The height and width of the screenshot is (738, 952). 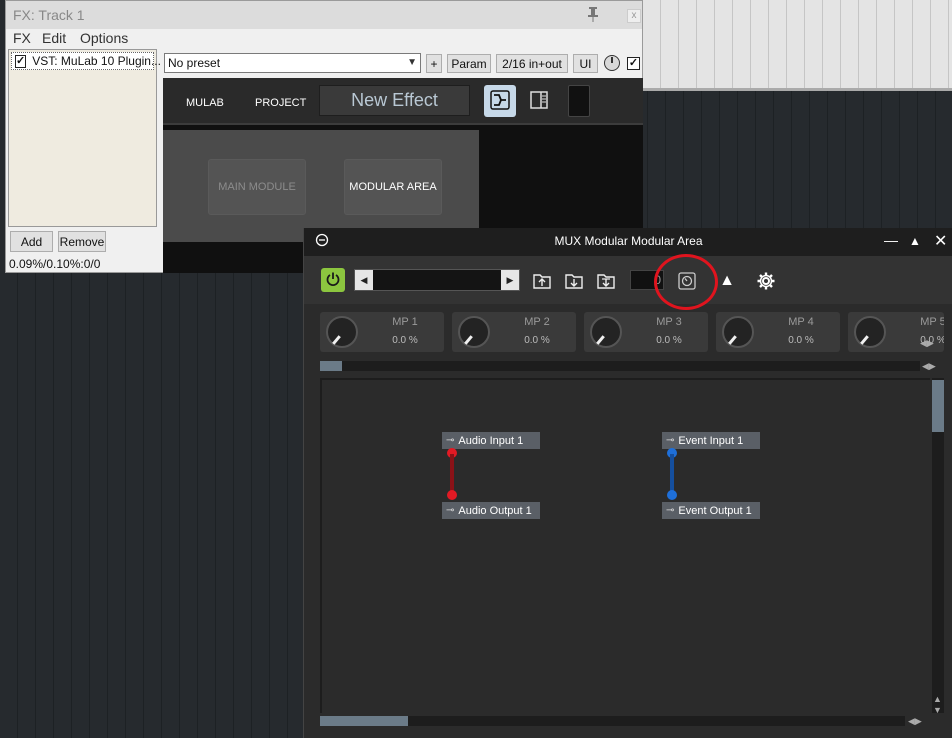 What do you see at coordinates (405, 322) in the screenshot?
I see `macro-param-name: MP 1` at bounding box center [405, 322].